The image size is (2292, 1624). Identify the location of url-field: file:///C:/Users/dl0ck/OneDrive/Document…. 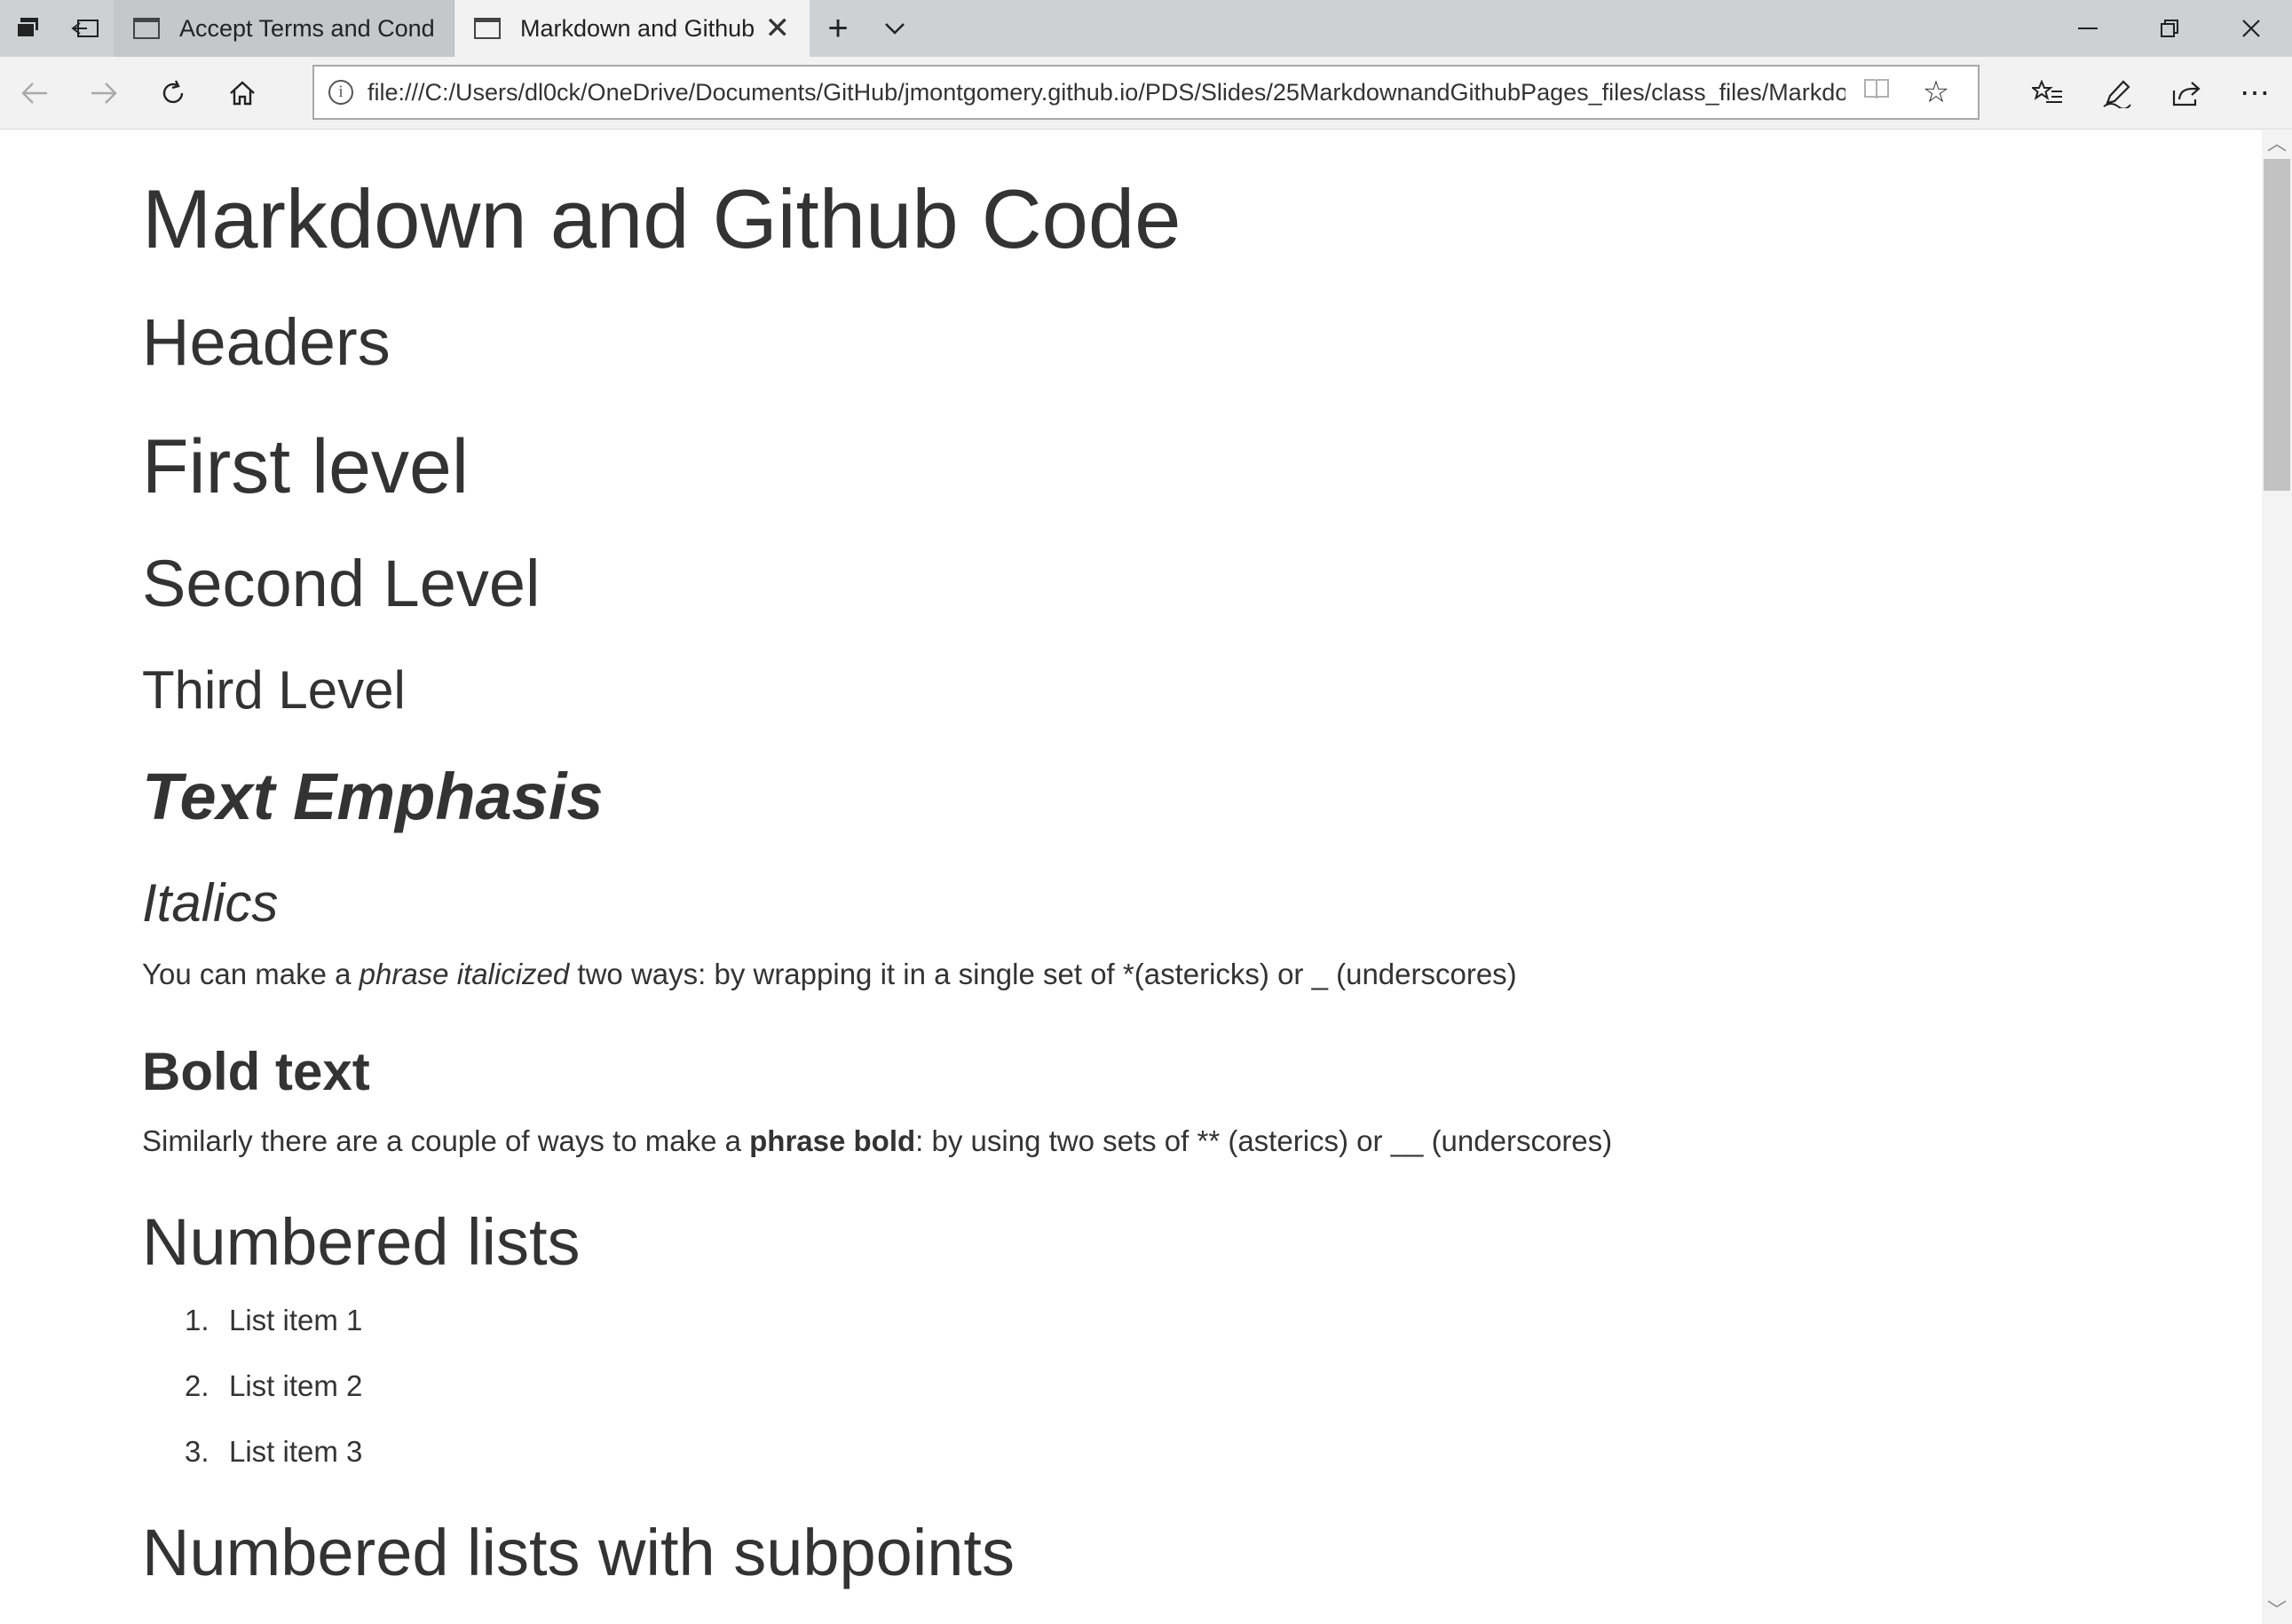
(1106, 92).